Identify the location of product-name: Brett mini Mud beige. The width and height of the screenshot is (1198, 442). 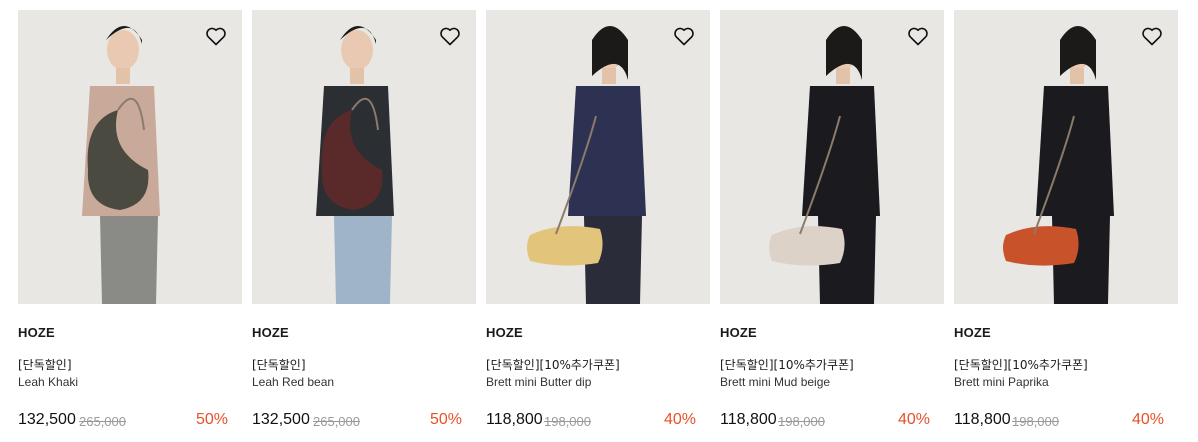
(775, 382).